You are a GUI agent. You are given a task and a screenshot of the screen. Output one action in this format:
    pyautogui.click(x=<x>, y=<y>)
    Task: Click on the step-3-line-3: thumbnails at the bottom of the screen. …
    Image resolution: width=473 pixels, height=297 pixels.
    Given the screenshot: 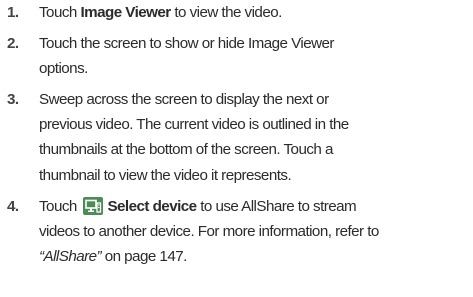 What is the action you would take?
    pyautogui.click(x=186, y=150)
    